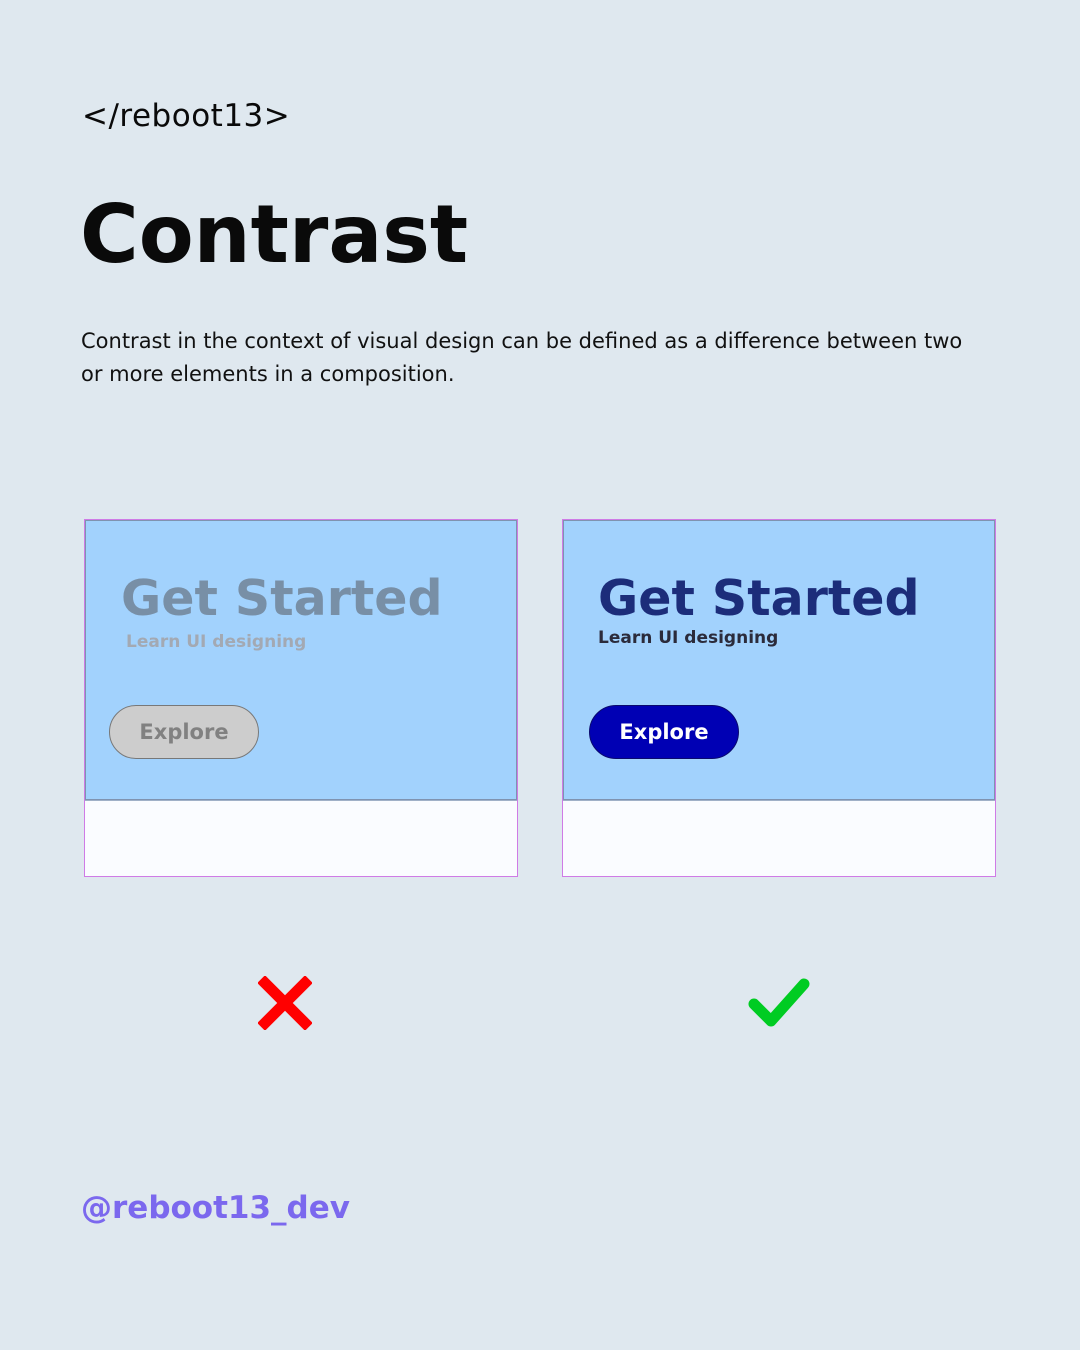 The height and width of the screenshot is (1350, 1080). I want to click on brand-logo-text: </reboot13>, so click(186, 116).